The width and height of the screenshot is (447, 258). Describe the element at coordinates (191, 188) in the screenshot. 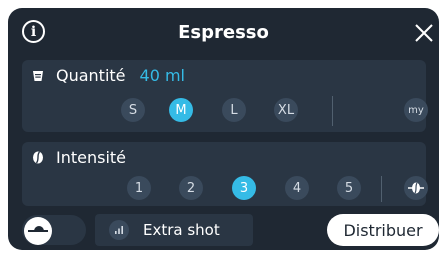

I see `intensity-2-button: 2` at that location.